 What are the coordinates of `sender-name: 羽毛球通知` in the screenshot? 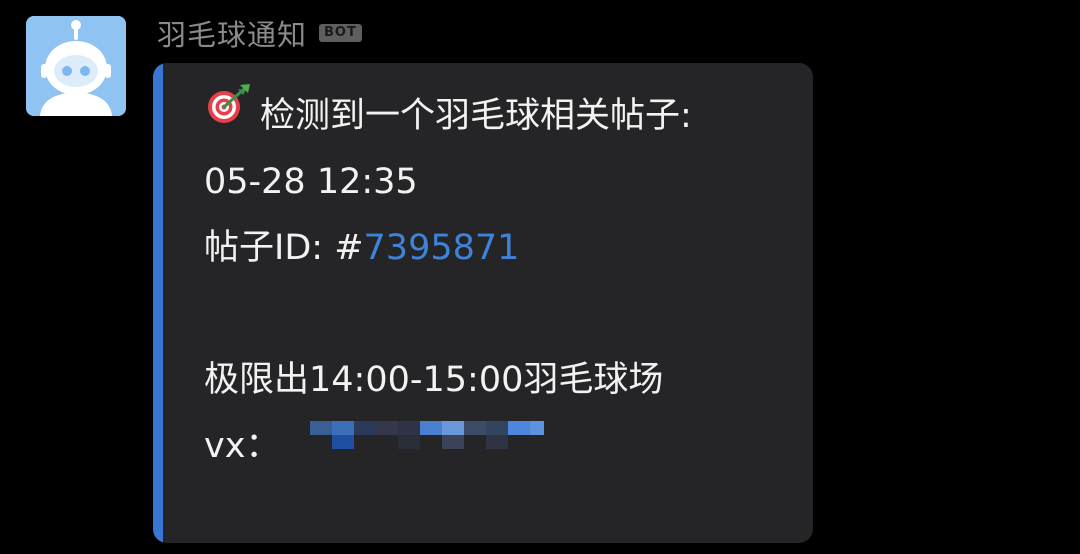 It's located at (232, 33).